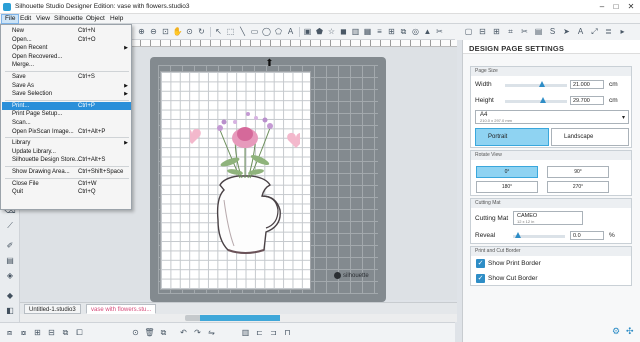 The image size is (640, 342). What do you see at coordinates (230, 31) in the screenshot?
I see `point-edit-icon: ⬚` at bounding box center [230, 31].